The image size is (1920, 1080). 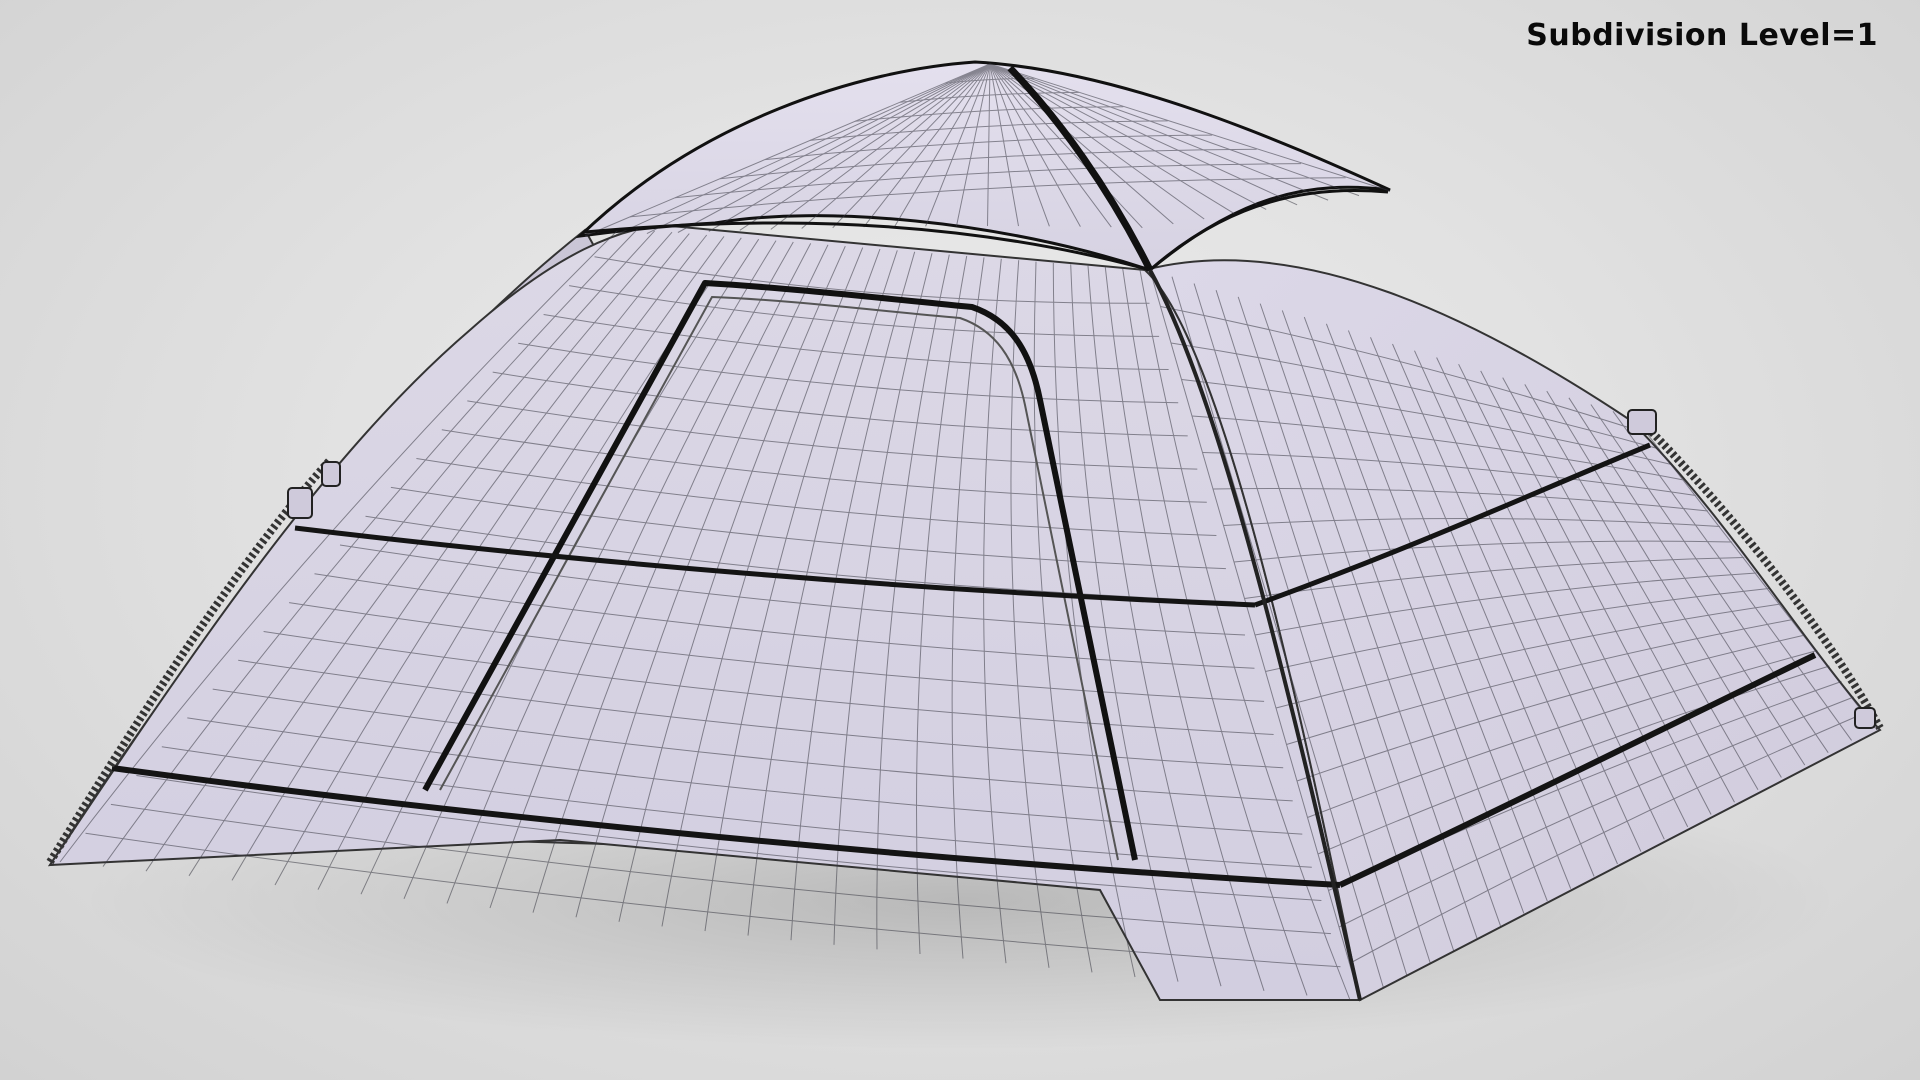 What do you see at coordinates (300, 503) in the screenshot?
I see `pole-clip-left` at bounding box center [300, 503].